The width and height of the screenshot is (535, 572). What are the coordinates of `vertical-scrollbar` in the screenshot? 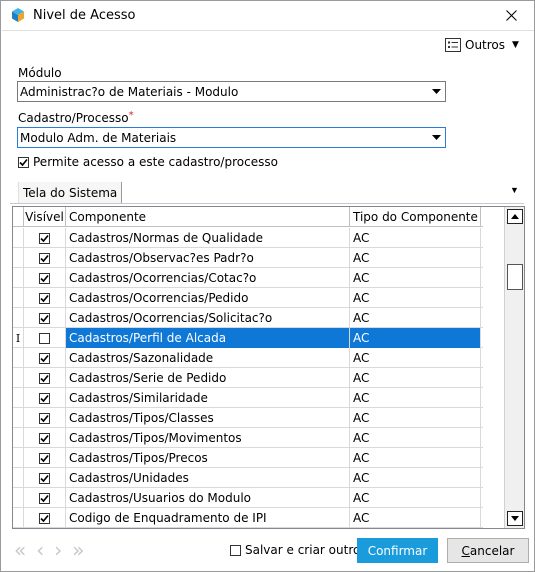 It's located at (514, 367).